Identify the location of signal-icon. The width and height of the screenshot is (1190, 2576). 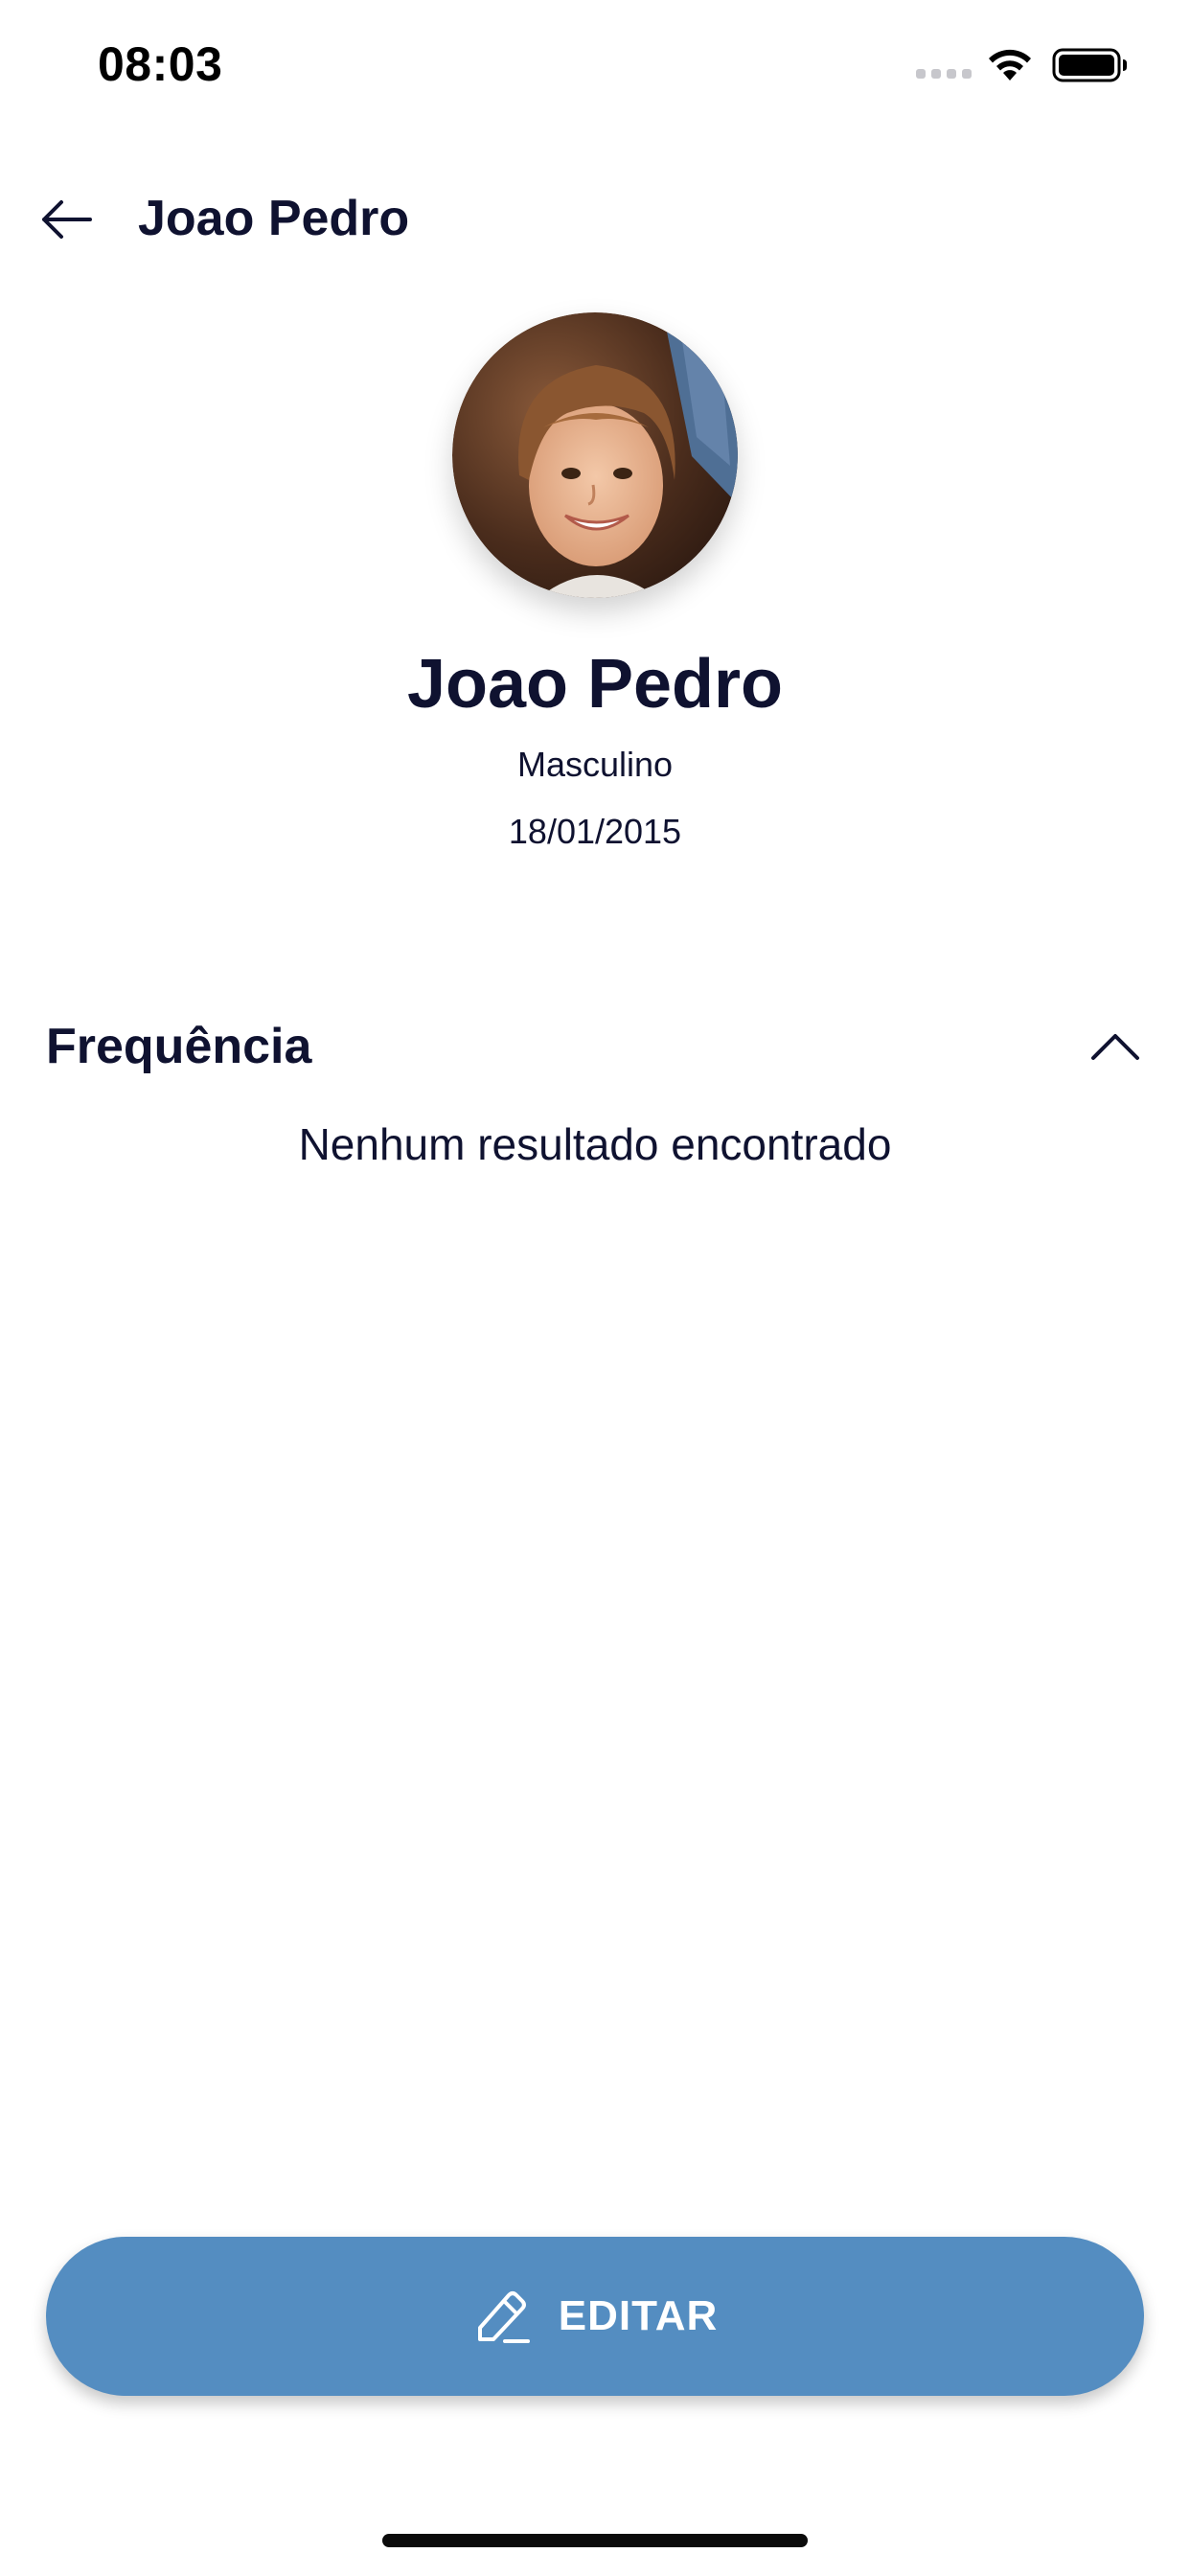
(944, 74).